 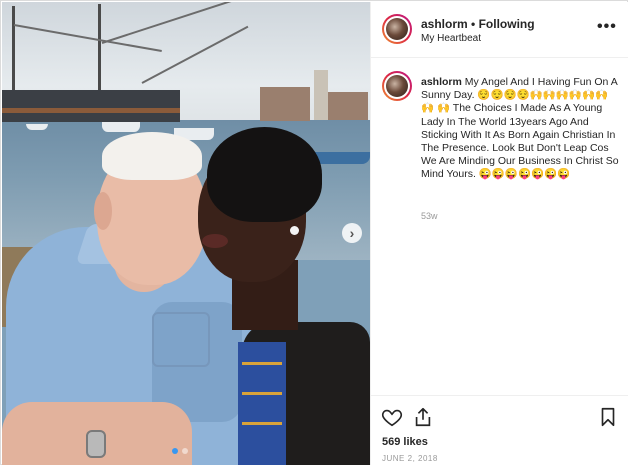 What do you see at coordinates (321, 95) in the screenshot?
I see `harbor-tower` at bounding box center [321, 95].